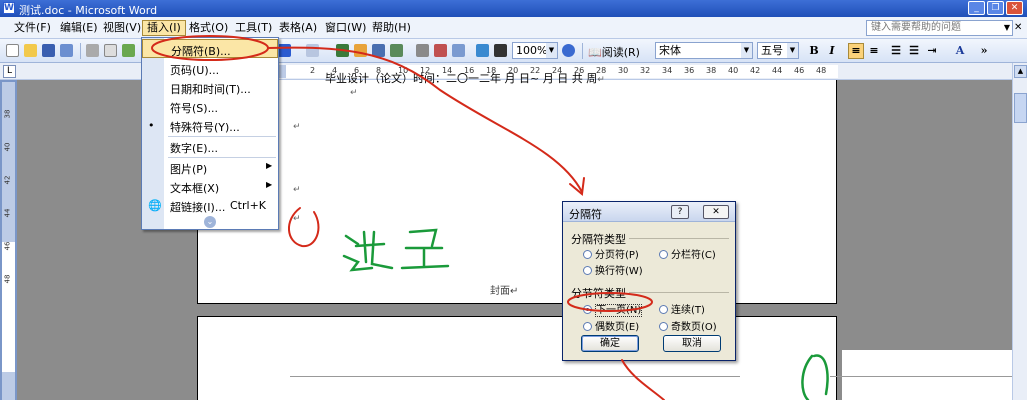  Describe the element at coordinates (613, 269) in the screenshot. I see `radio-text-wrapping-break: 换行符(W)` at that location.